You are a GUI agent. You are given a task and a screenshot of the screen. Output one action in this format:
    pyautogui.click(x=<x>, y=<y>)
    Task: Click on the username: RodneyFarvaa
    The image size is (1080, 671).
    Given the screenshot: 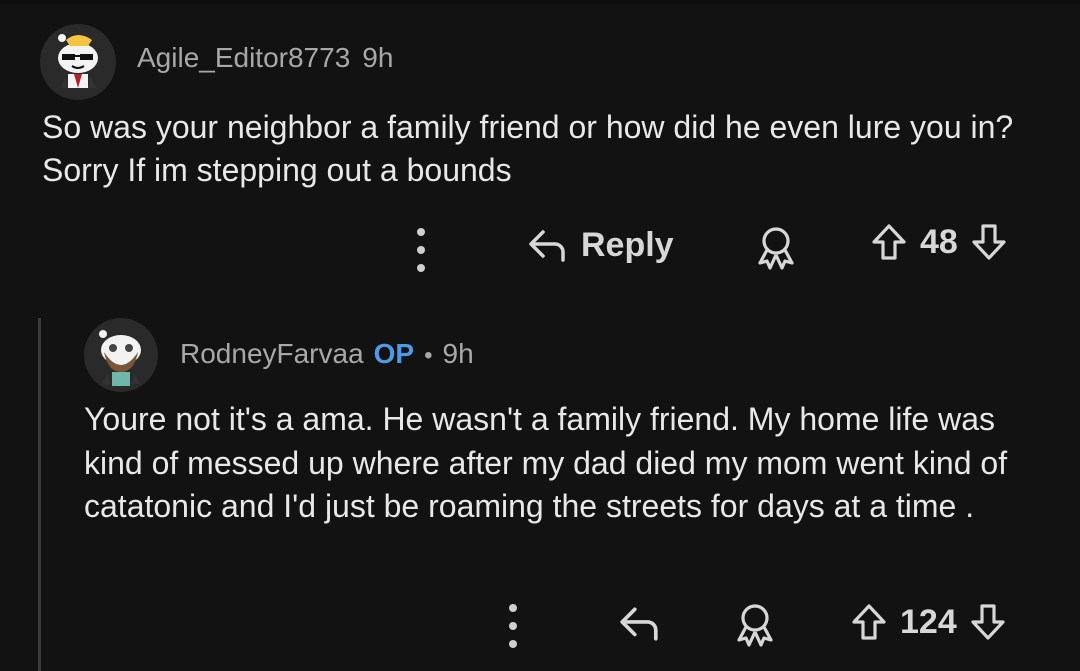 What is the action you would take?
    pyautogui.click(x=272, y=354)
    